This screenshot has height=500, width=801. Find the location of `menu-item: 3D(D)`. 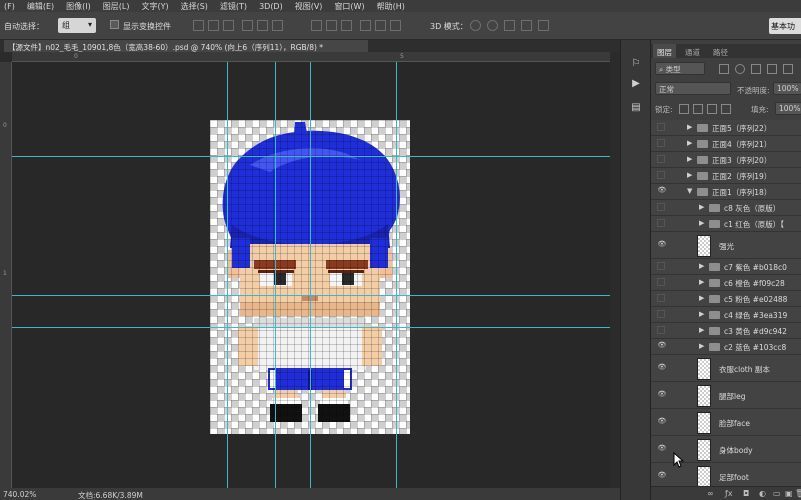

menu-item: 3D(D) is located at coordinates (271, 6).